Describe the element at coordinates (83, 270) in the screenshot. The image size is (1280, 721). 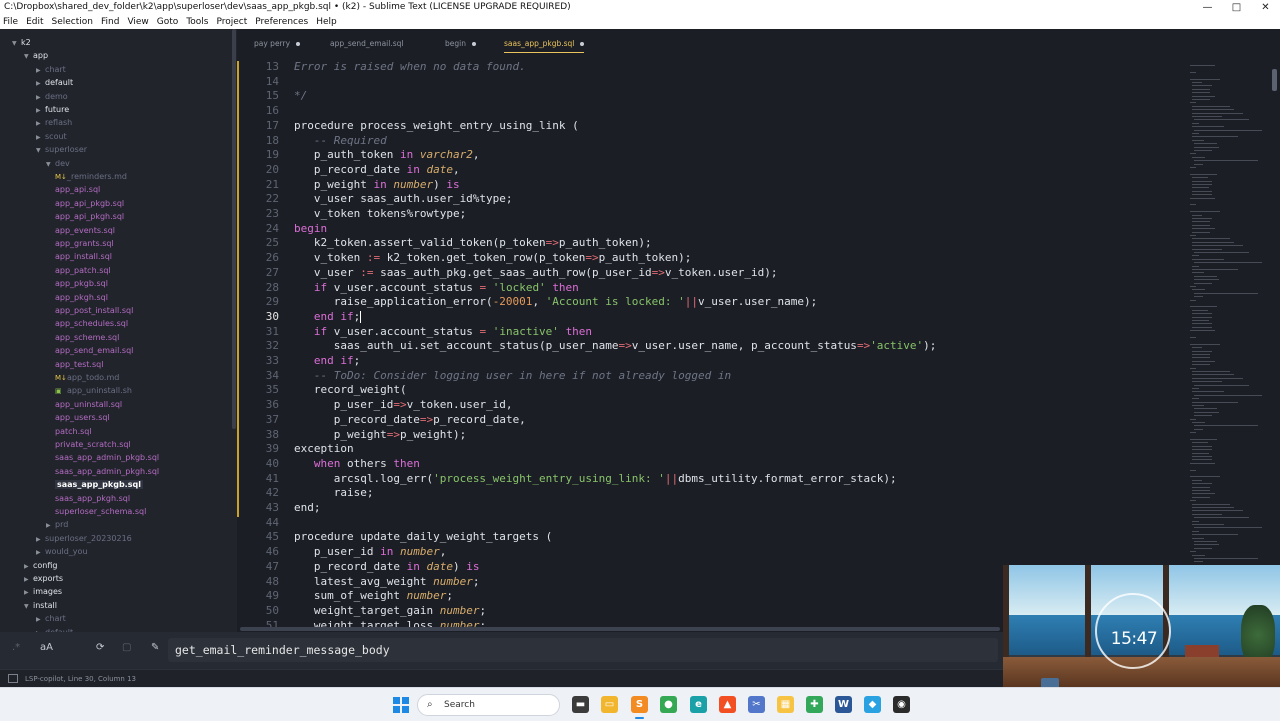
I see `sidebar-item: app_patch.sql` at that location.